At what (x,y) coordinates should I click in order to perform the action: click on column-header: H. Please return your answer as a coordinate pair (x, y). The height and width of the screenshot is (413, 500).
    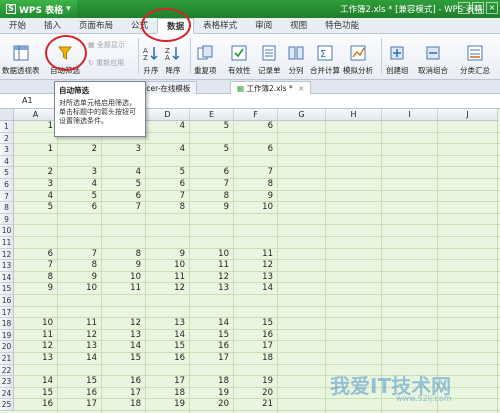
    Looking at the image, I should click on (354, 115).